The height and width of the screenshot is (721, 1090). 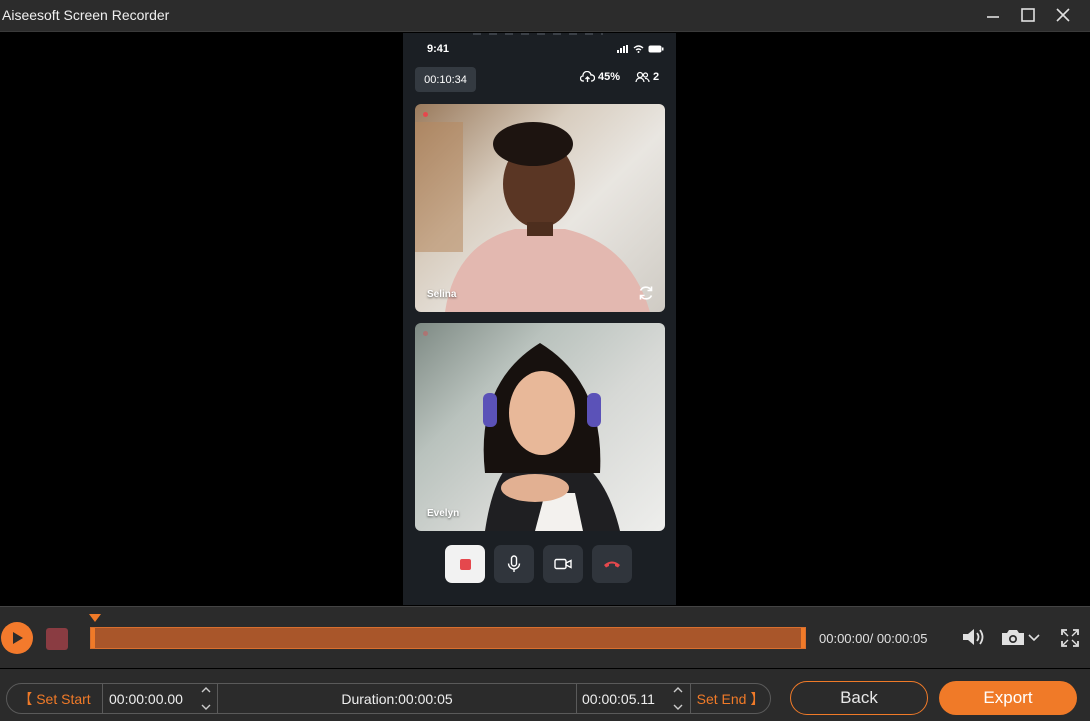 I want to click on switch-camera-icon, so click(x=646, y=293).